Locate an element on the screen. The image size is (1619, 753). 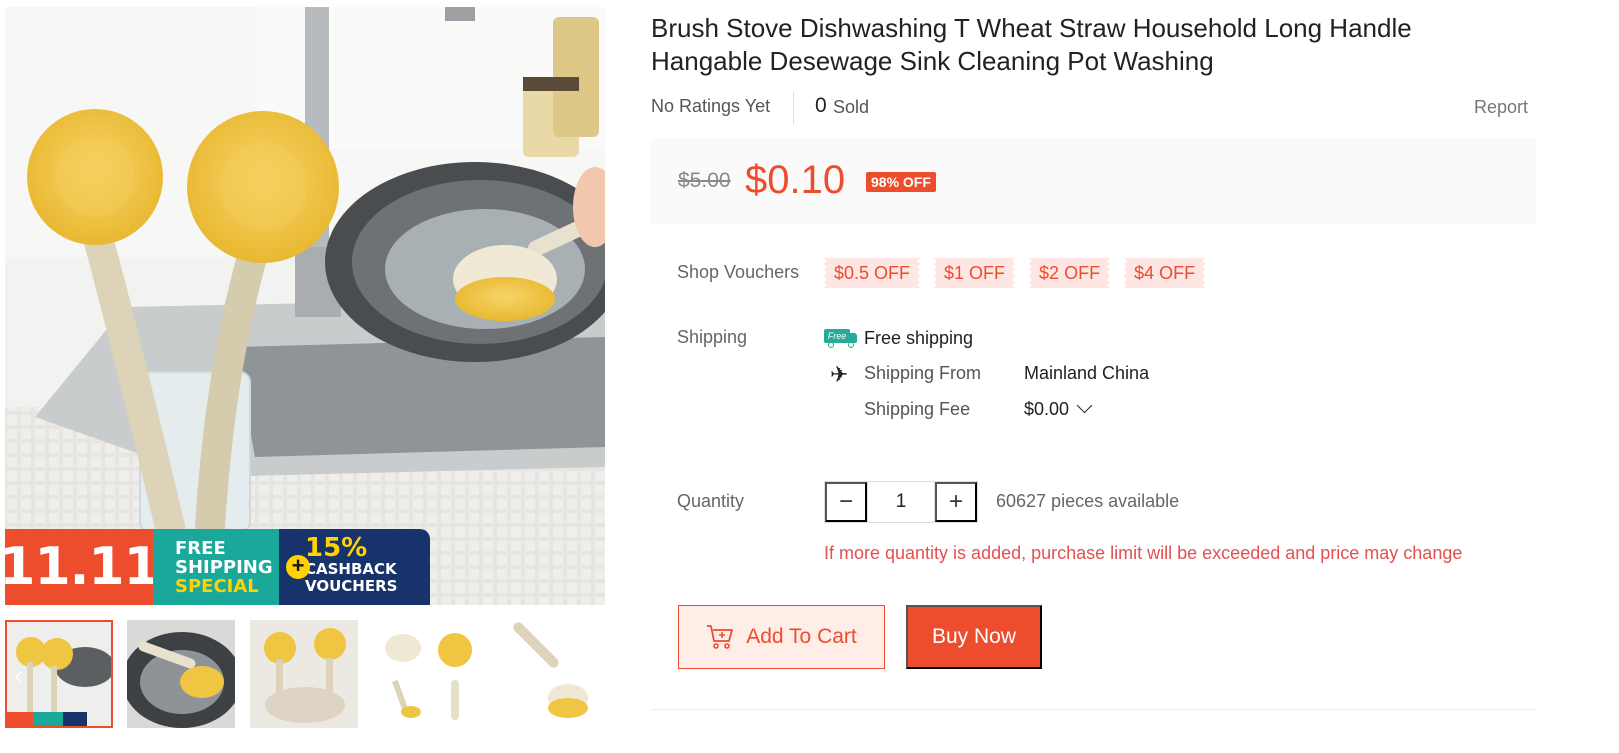
promo-free-shipping: FREE SHIPPING SPECIAL is located at coordinates (216, 567).